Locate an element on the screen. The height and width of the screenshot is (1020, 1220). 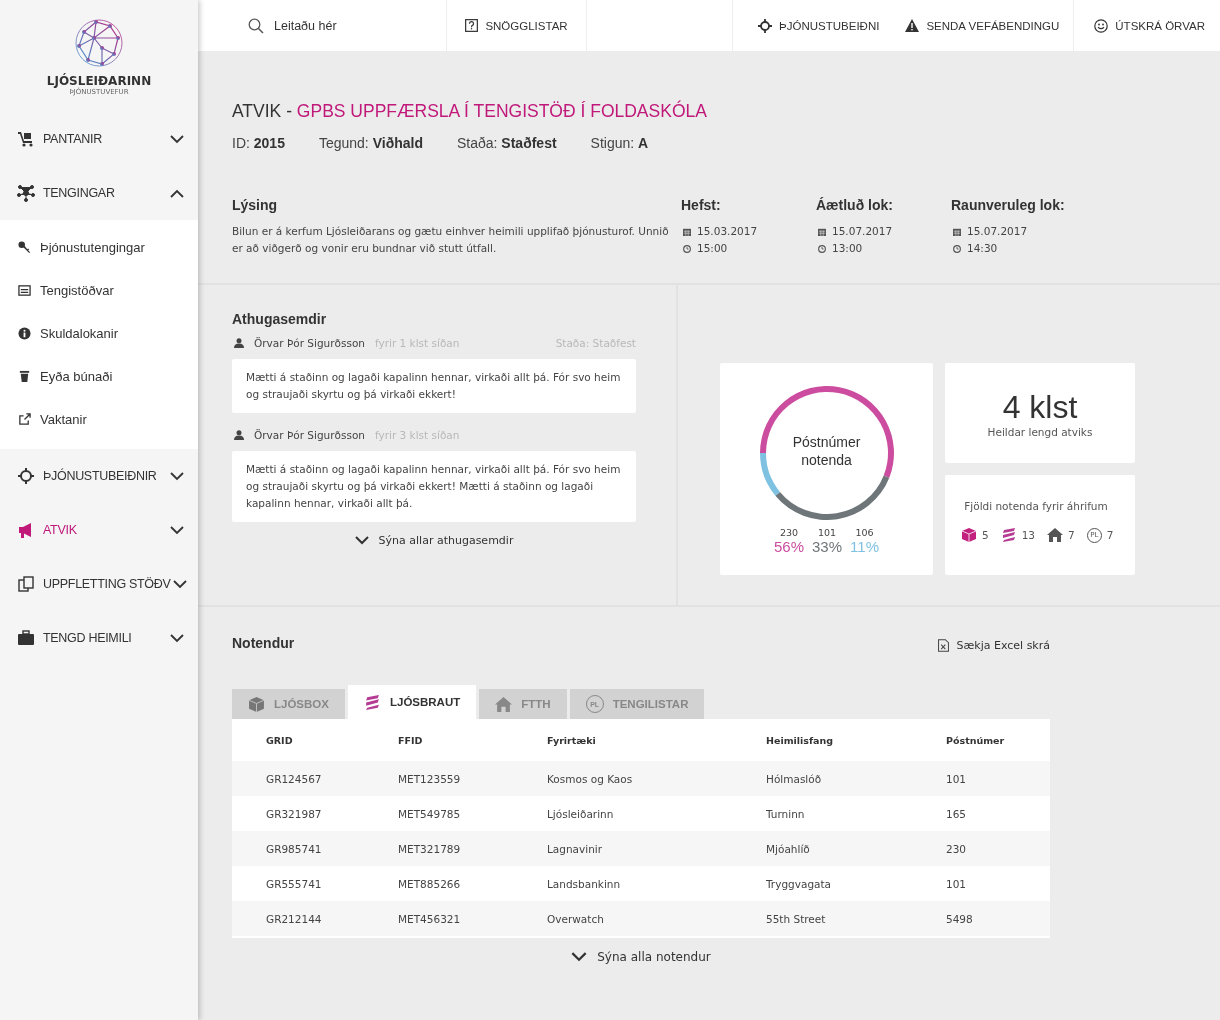
sidebar-item: ÞJÓNUSTUBEIÐNIR is located at coordinates (99, 476).